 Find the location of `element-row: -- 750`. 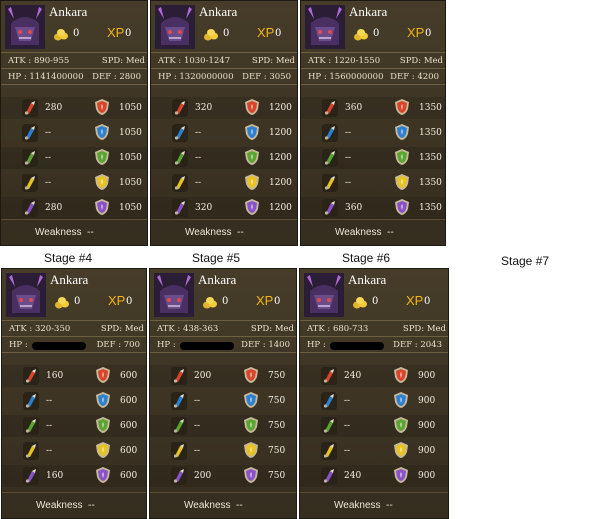

element-row: -- 750 is located at coordinates (223, 401).